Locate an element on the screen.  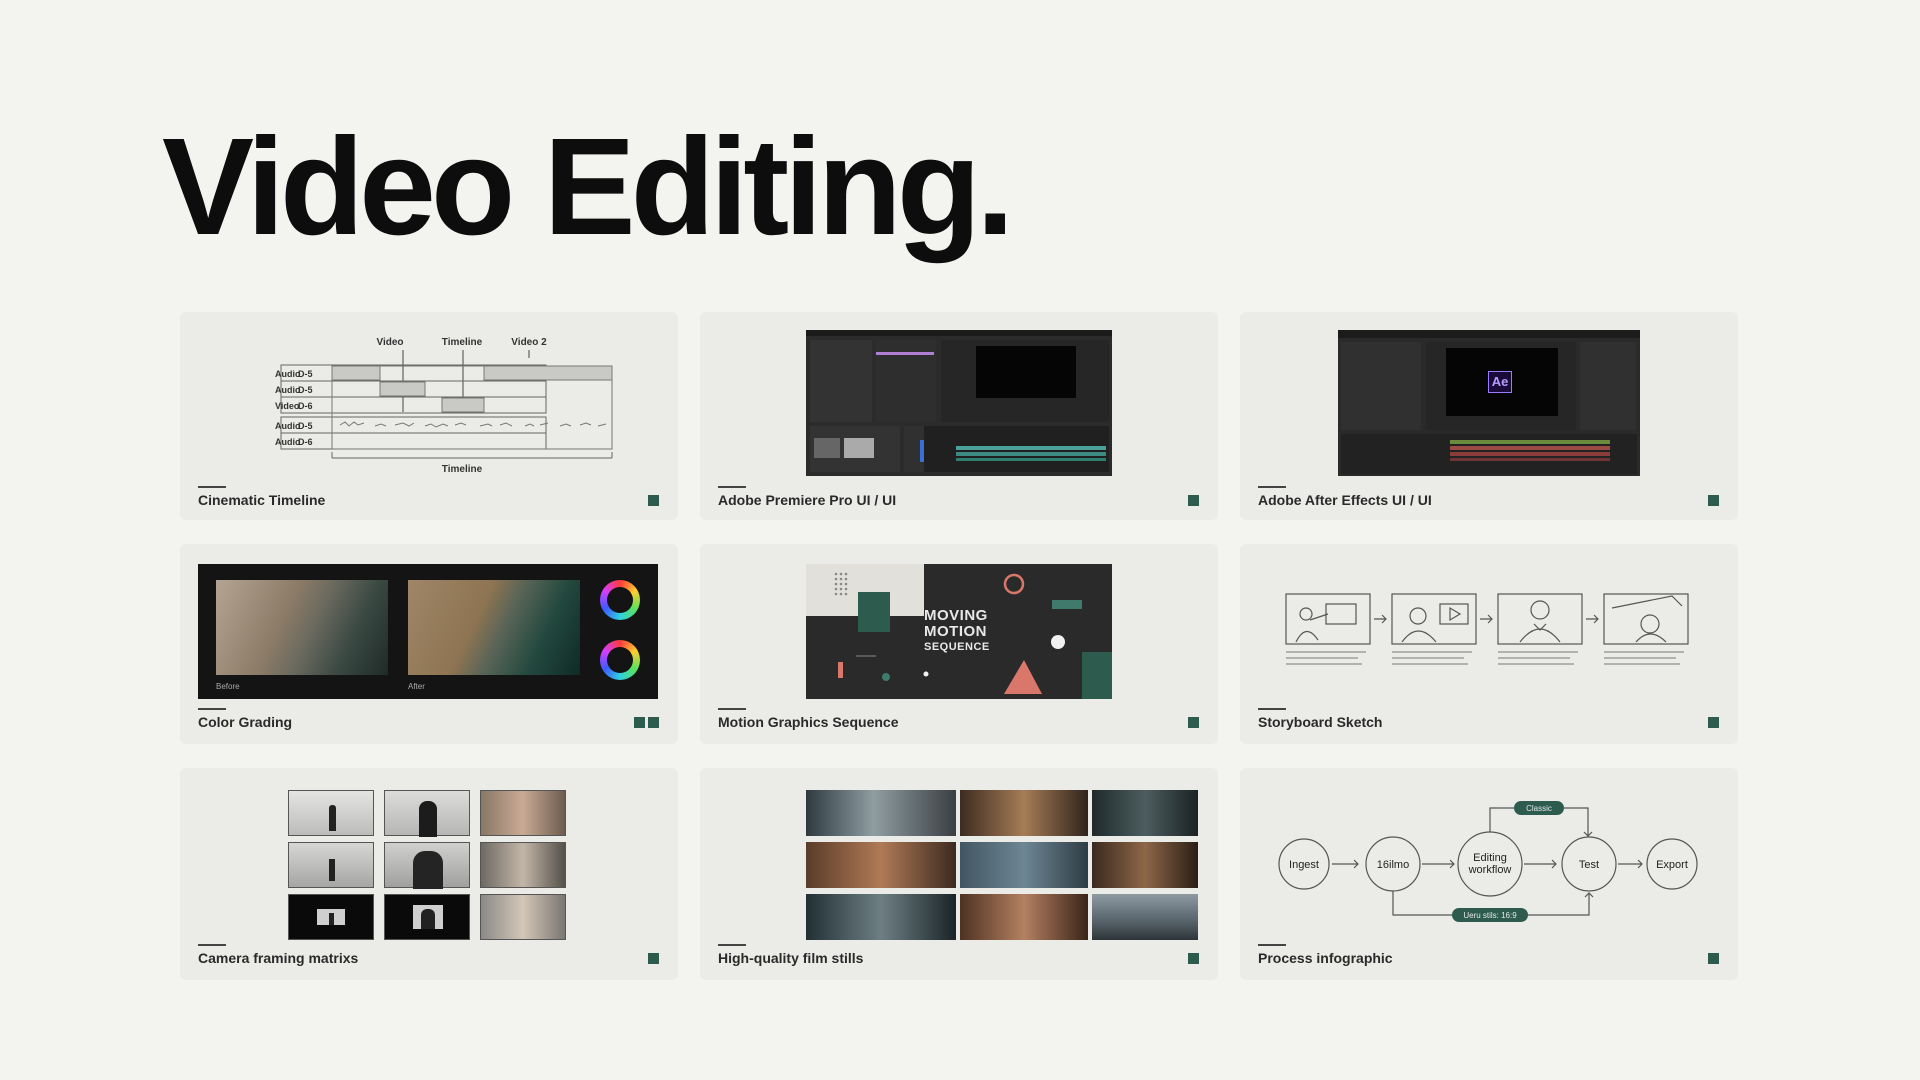
after-image is located at coordinates (494, 627).